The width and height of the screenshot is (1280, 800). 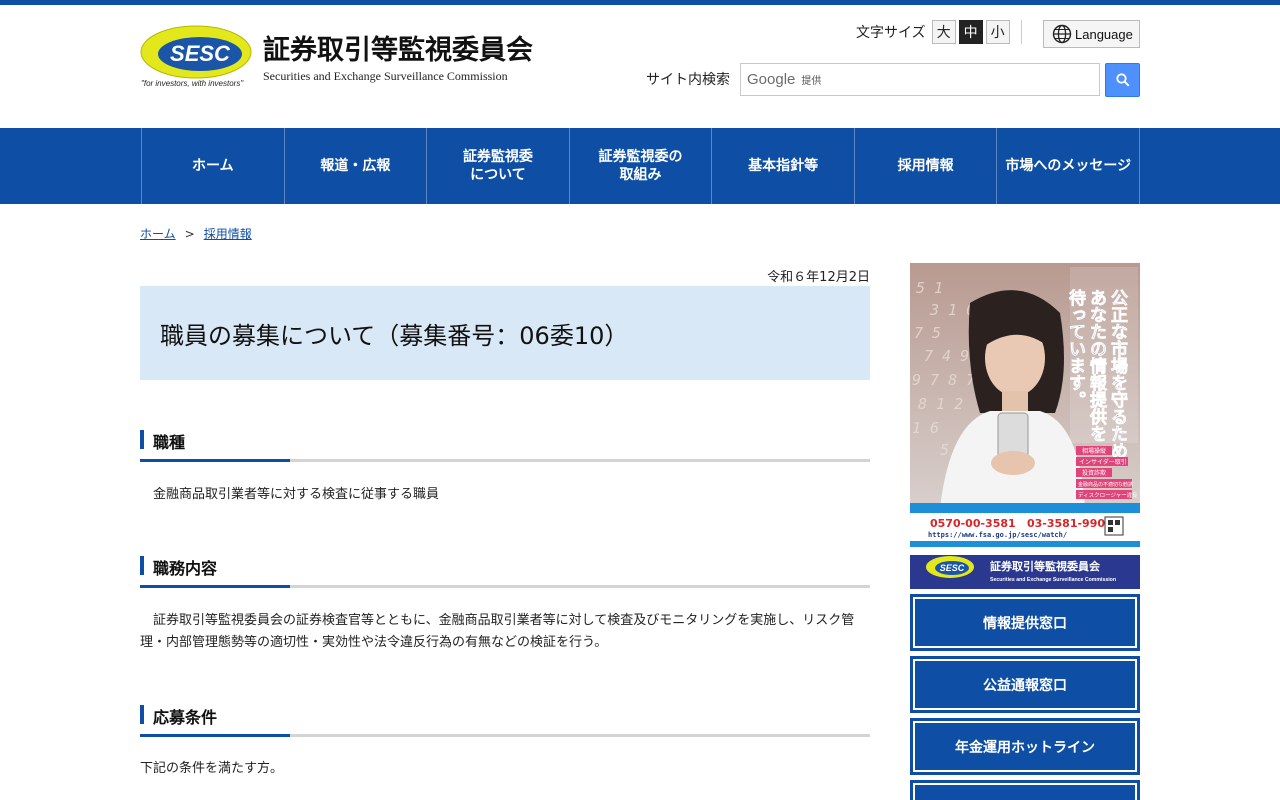 What do you see at coordinates (169, 442) in the screenshot?
I see `section-heading: 職種` at bounding box center [169, 442].